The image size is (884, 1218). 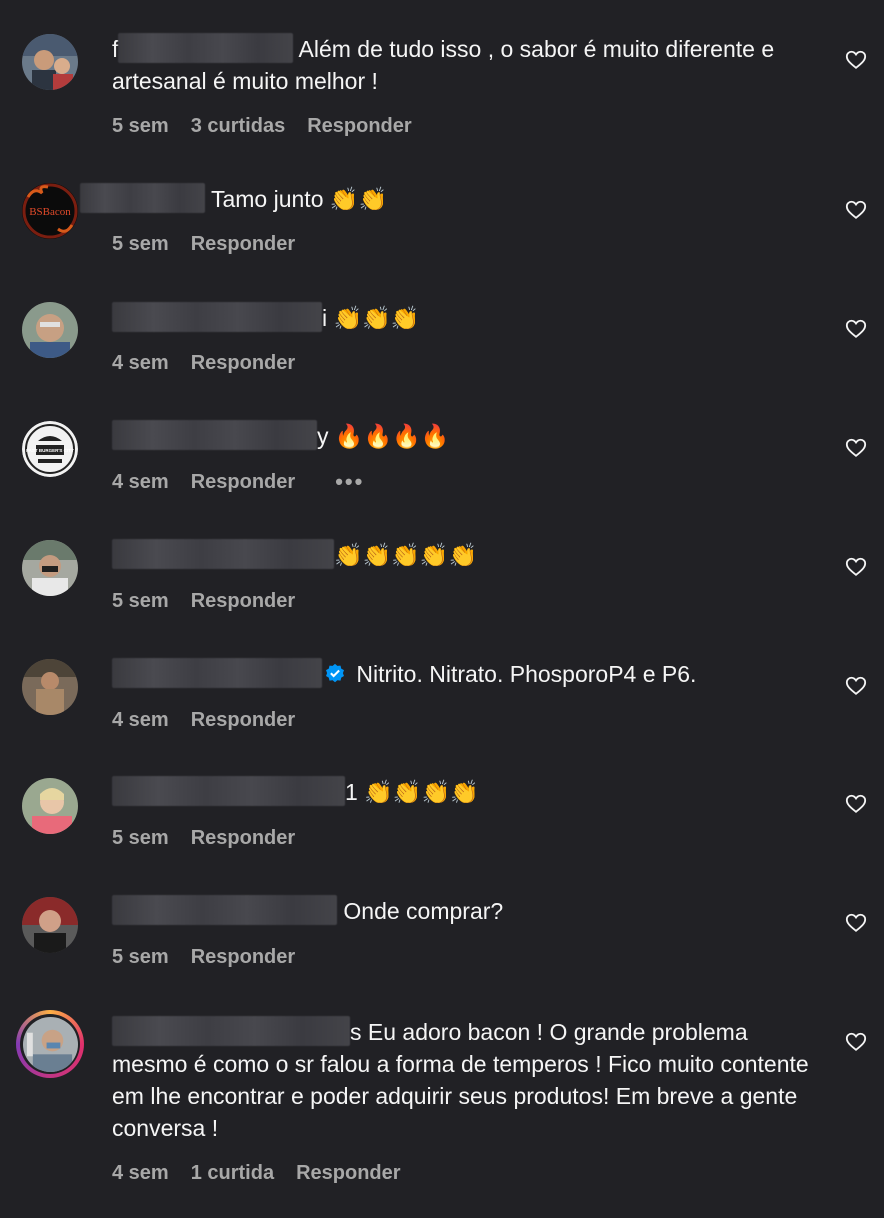 I want to click on likes-count: 1 curtida, so click(x=232, y=1173).